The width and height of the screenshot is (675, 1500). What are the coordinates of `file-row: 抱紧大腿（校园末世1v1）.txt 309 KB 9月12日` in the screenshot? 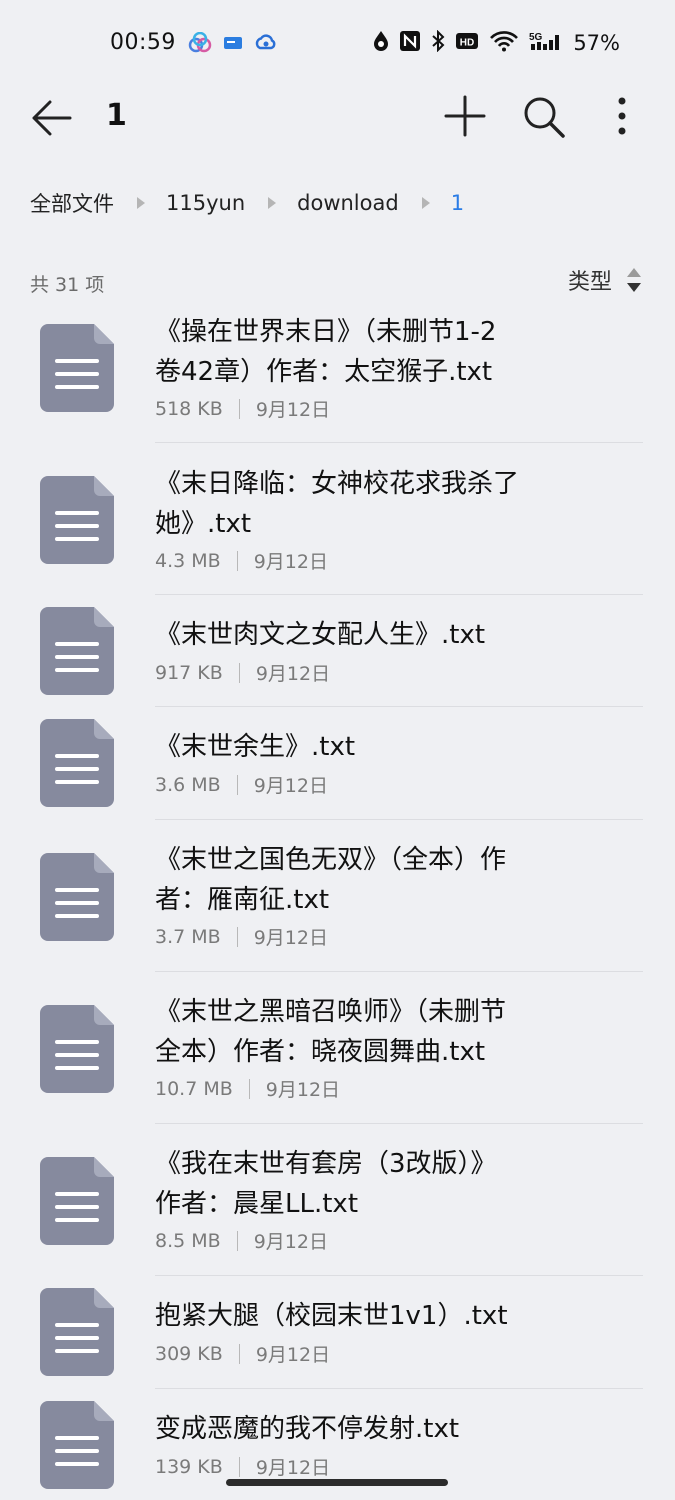 It's located at (337, 1332).